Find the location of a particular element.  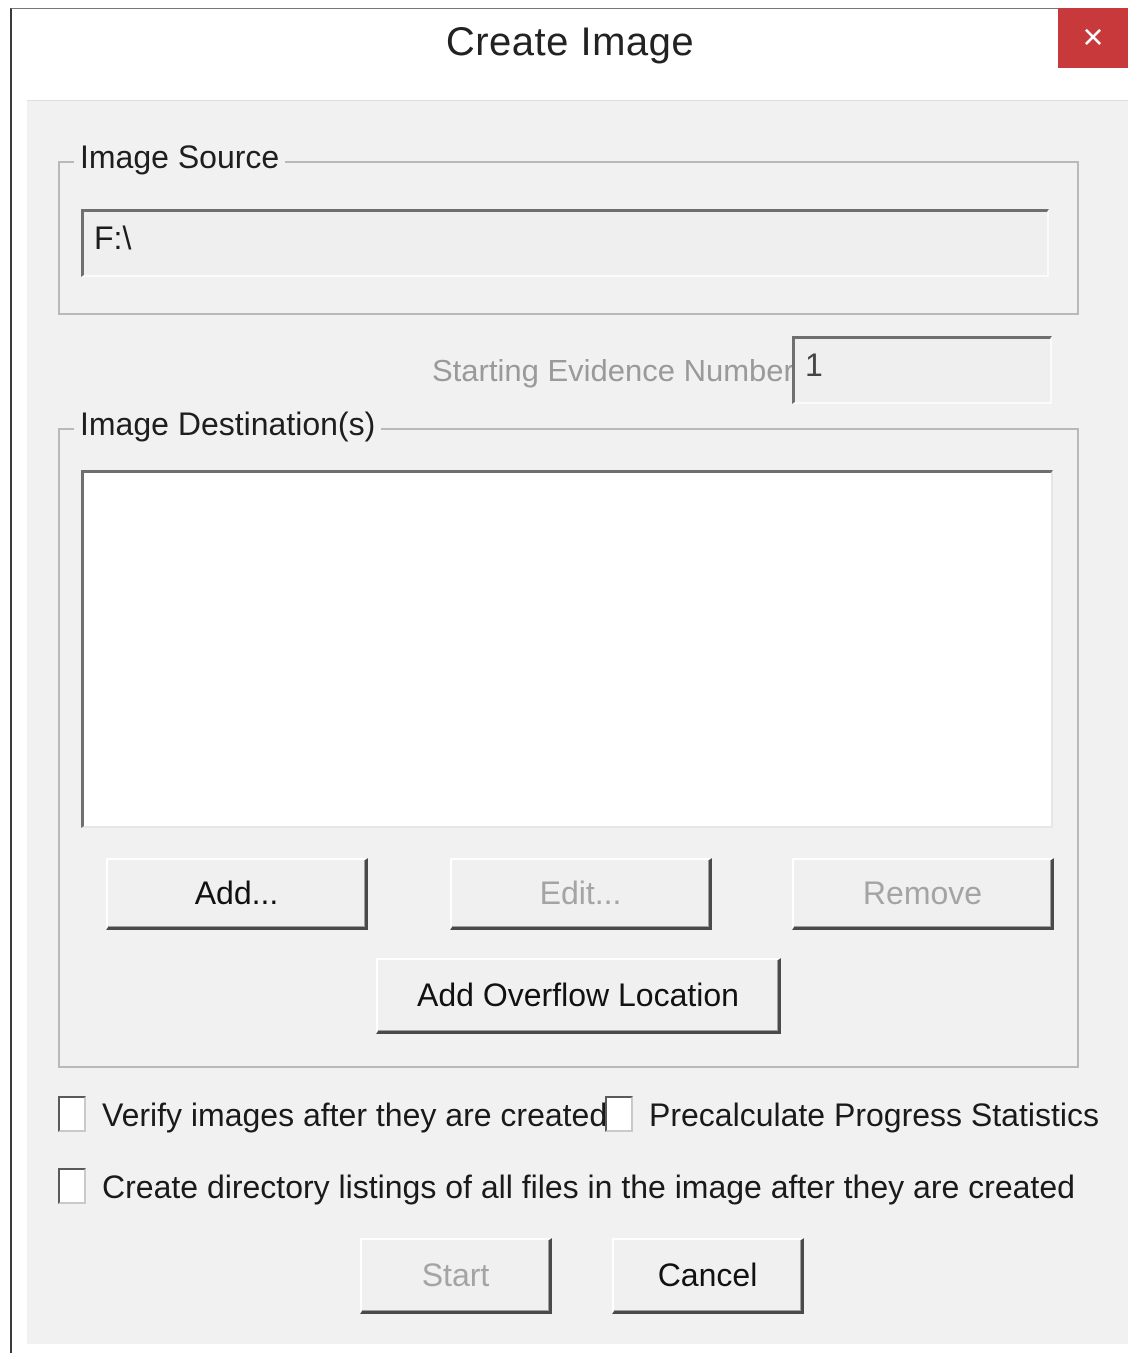

remove-button: Remove is located at coordinates (923, 894).